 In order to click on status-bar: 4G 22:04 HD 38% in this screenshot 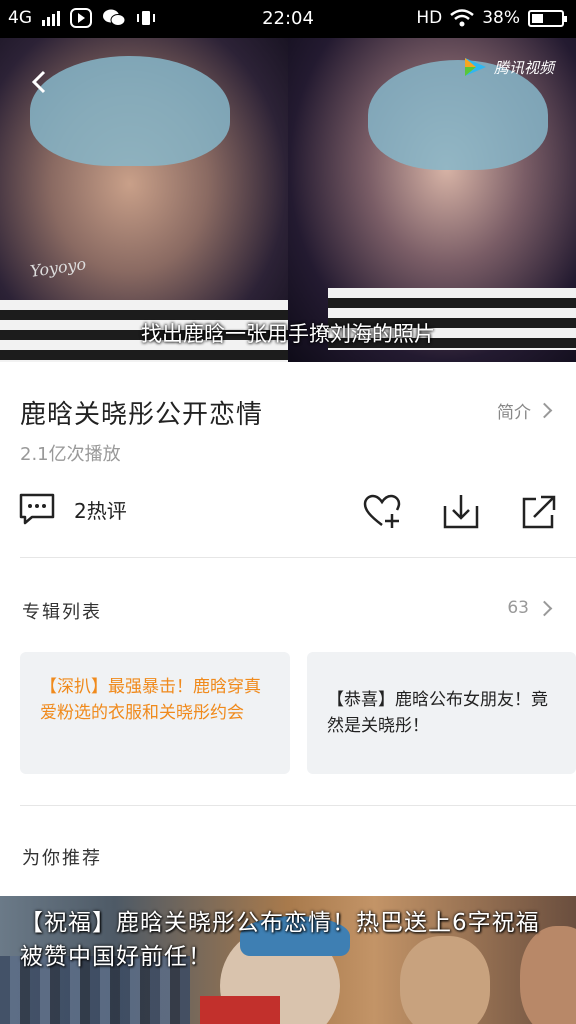, I will do `click(288, 19)`.